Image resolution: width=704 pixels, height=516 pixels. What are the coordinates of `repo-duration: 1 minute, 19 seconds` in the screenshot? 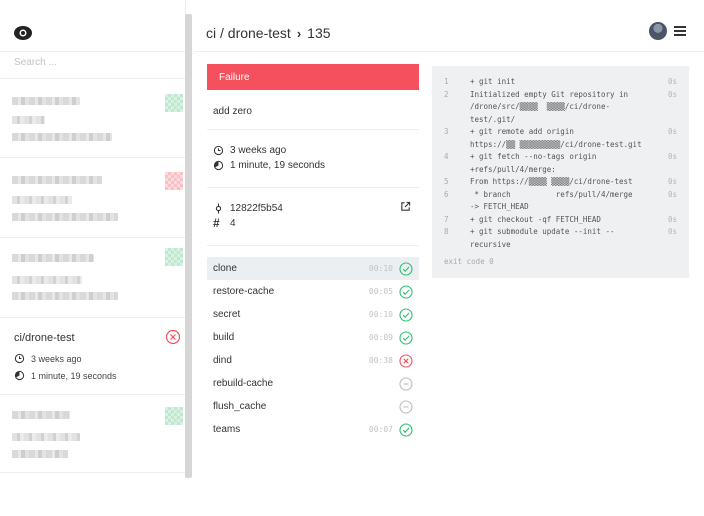 It's located at (74, 375).